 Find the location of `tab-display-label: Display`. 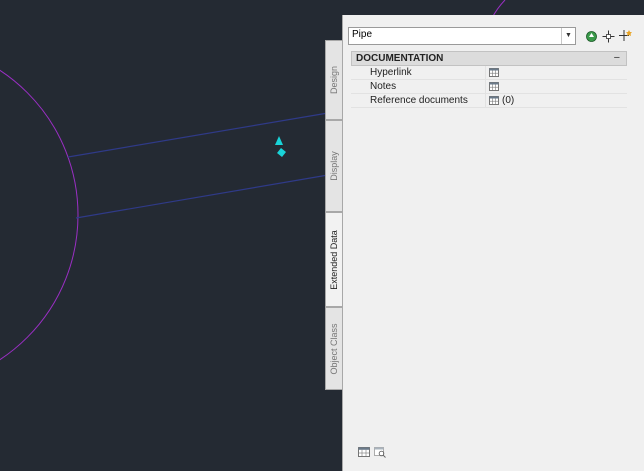

tab-display-label: Display is located at coordinates (334, 166).